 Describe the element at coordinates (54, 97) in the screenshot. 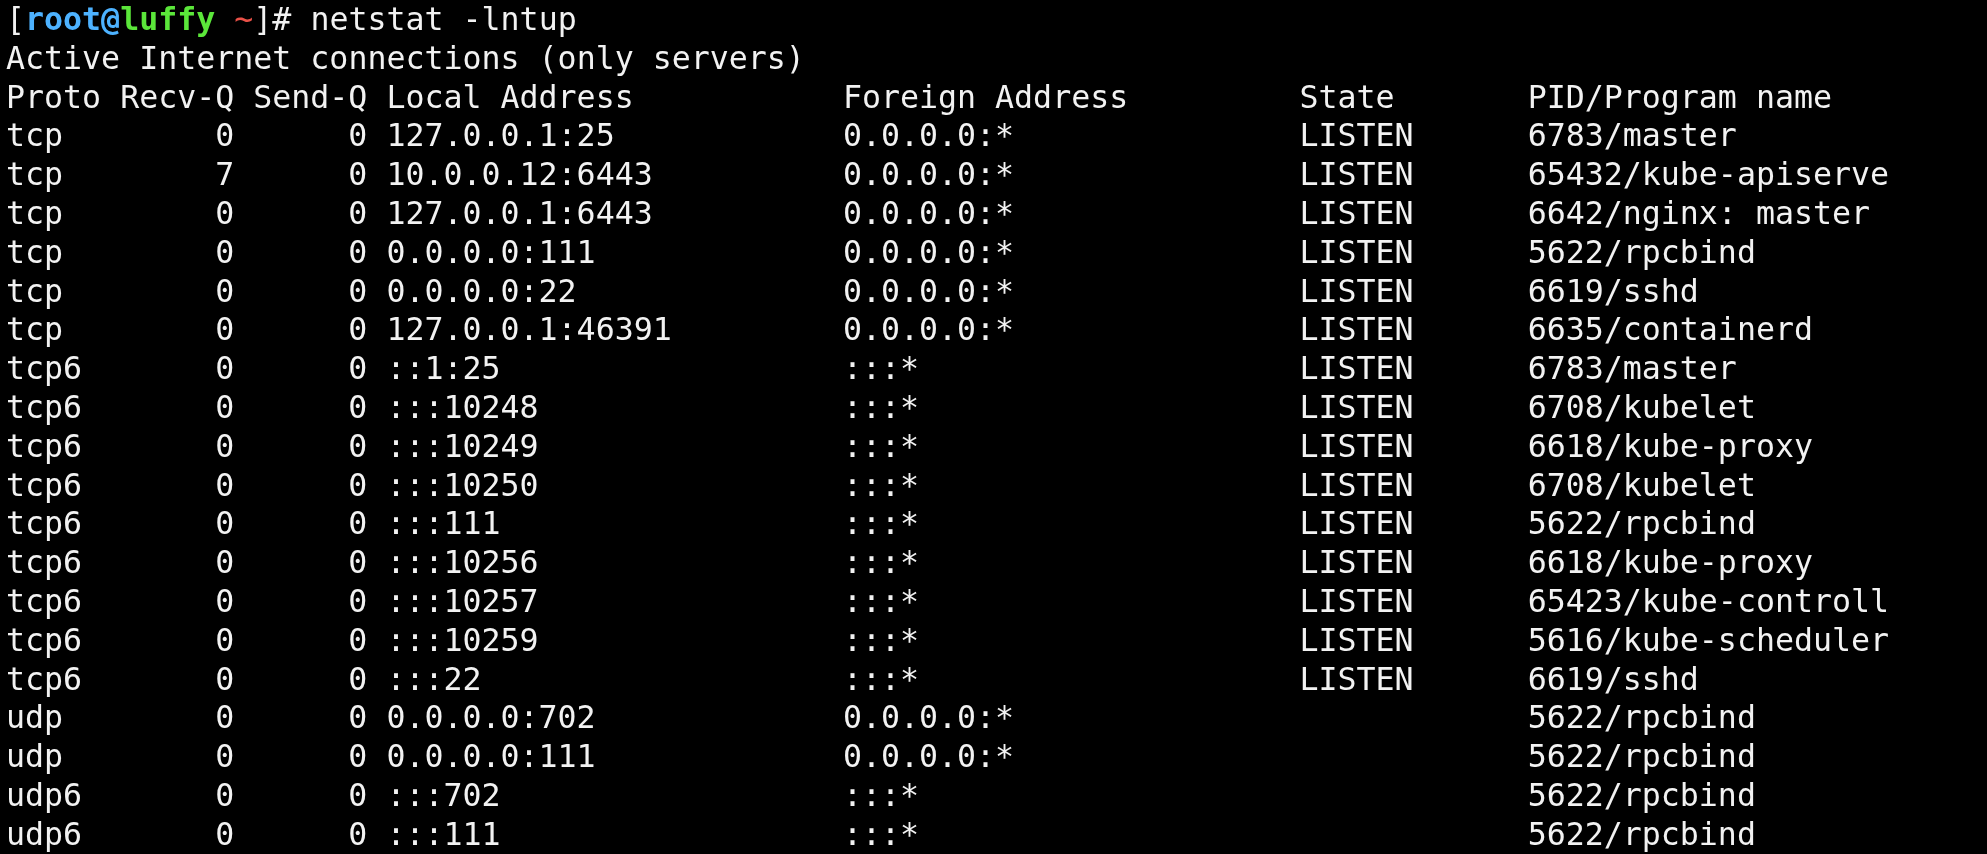

I see `column-header: Proto` at that location.